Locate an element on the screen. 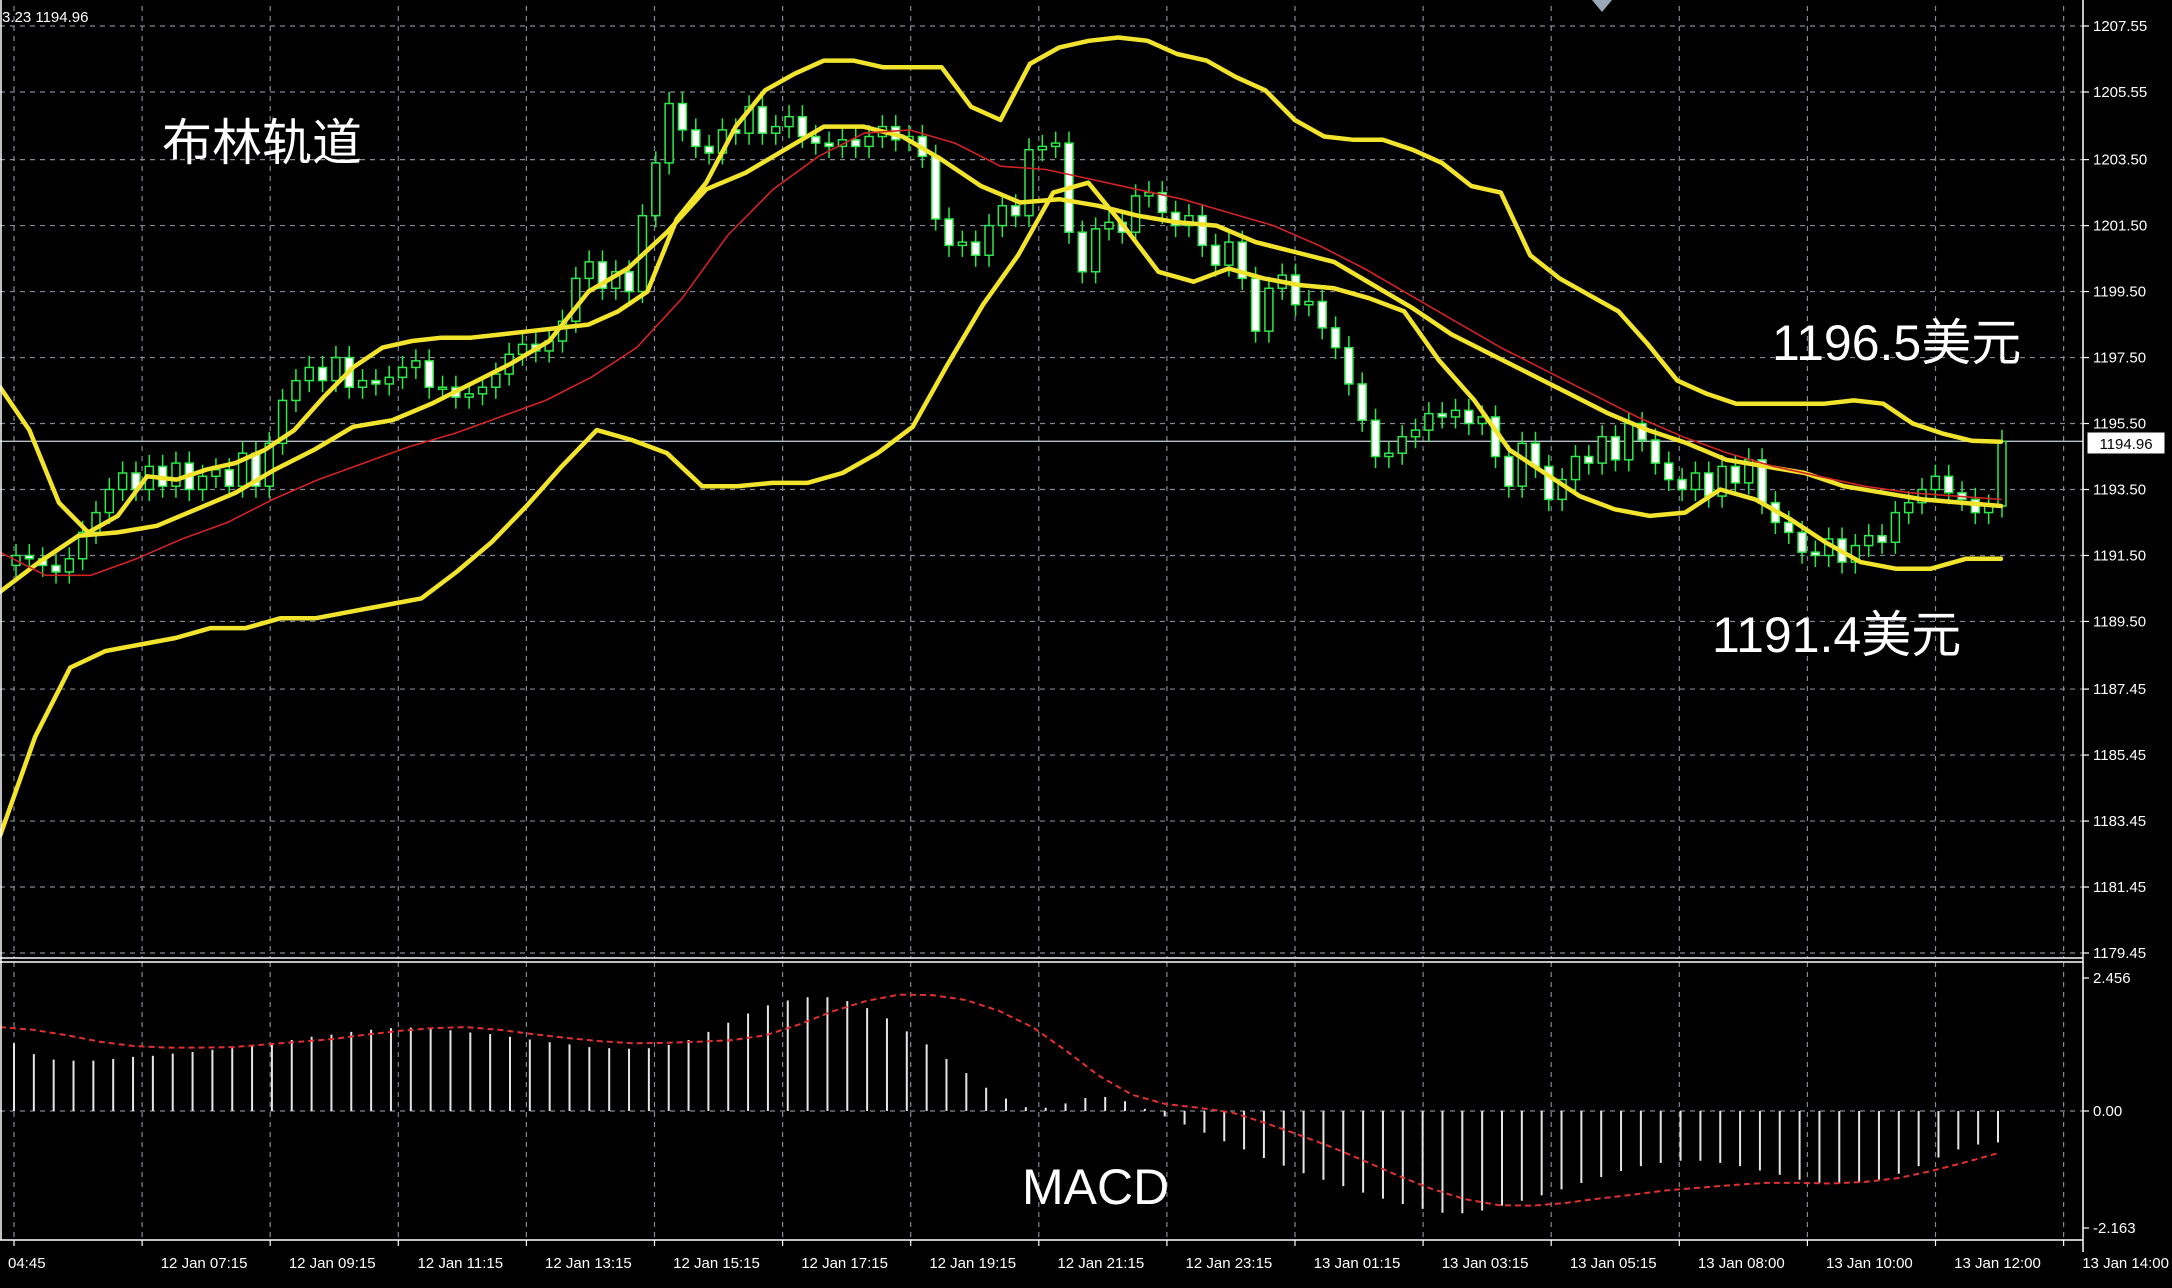  price-axis-tick-label: 1179.45 is located at coordinates (2119, 953).